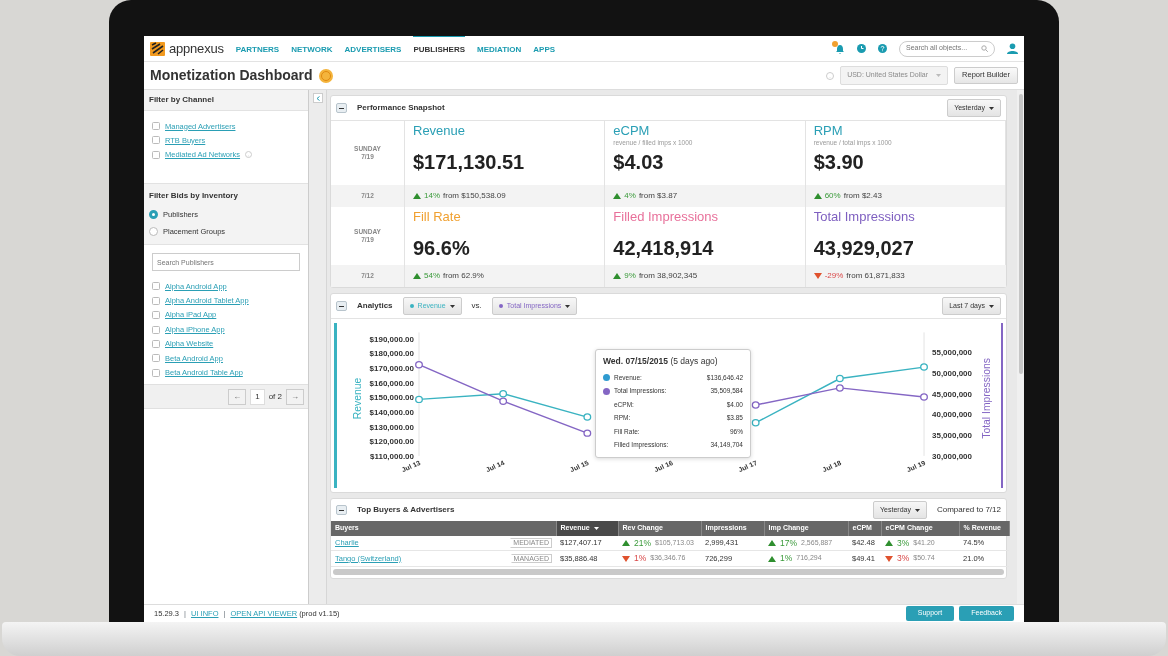 This screenshot has width=1168, height=656. What do you see at coordinates (357, 398) in the screenshot?
I see `axis-title: Revenue` at bounding box center [357, 398].